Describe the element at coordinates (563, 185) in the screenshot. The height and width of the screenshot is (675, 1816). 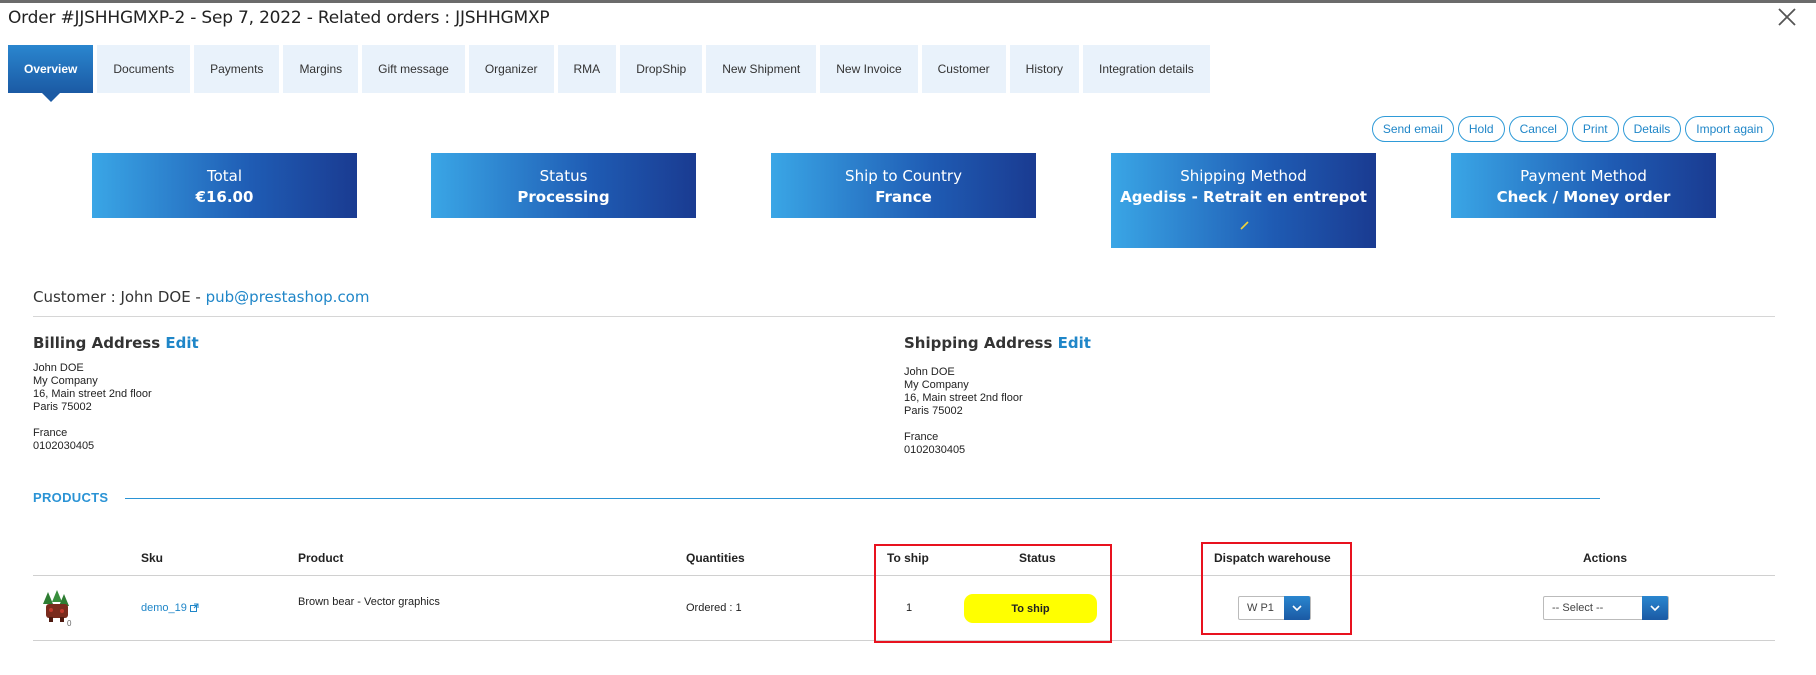
I see `kpi-status: Status Processing` at that location.